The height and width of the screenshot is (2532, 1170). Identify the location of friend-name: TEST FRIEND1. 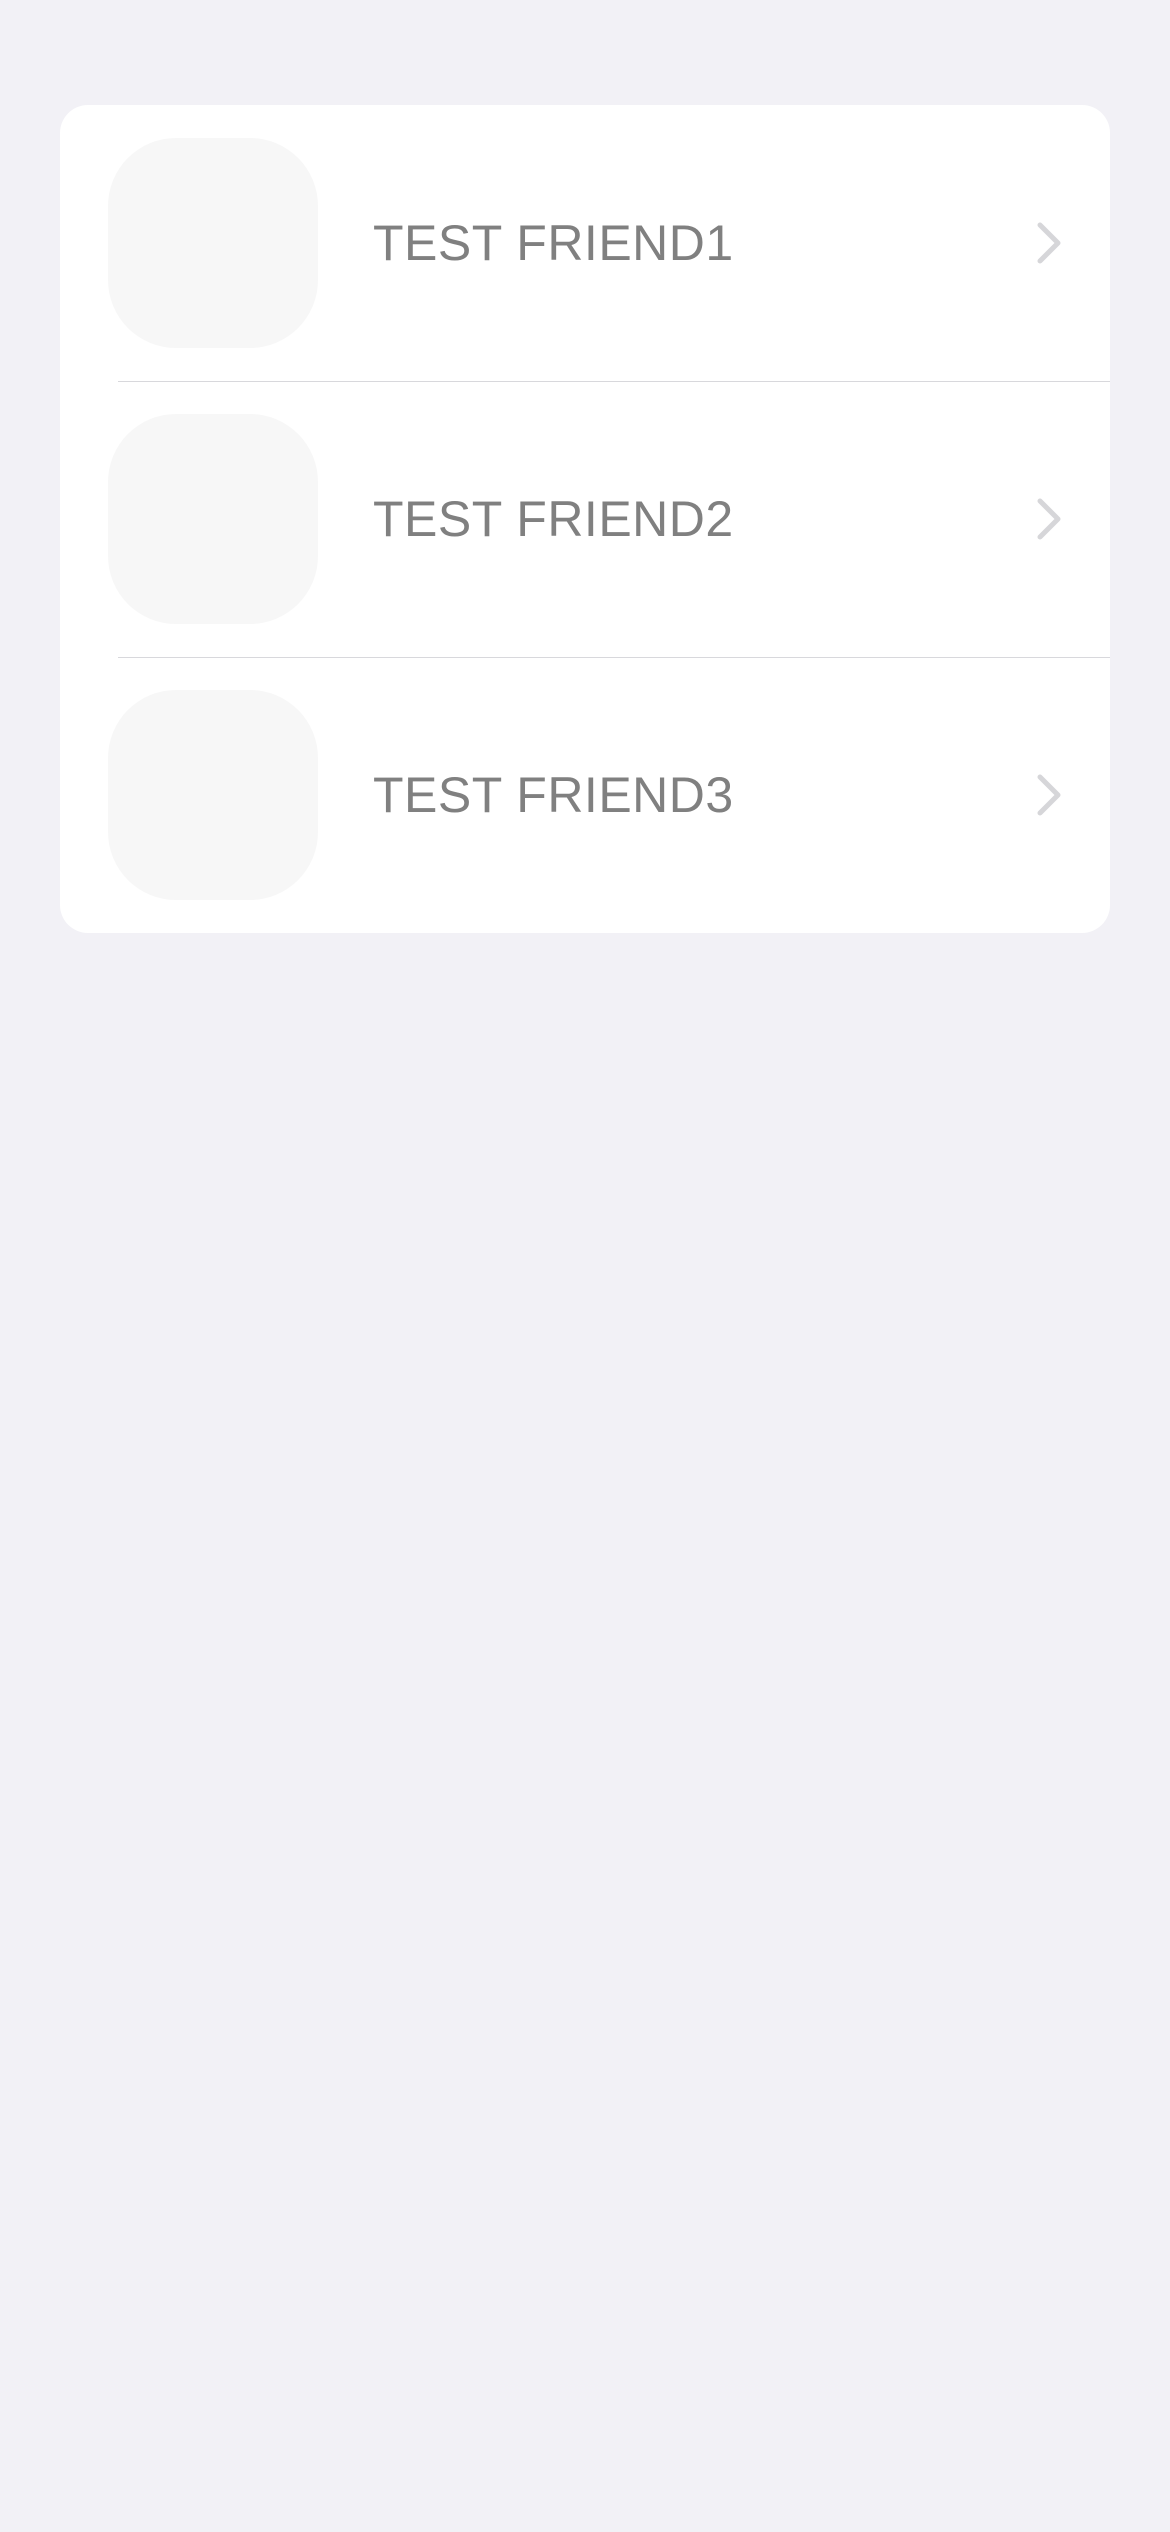
(553, 243).